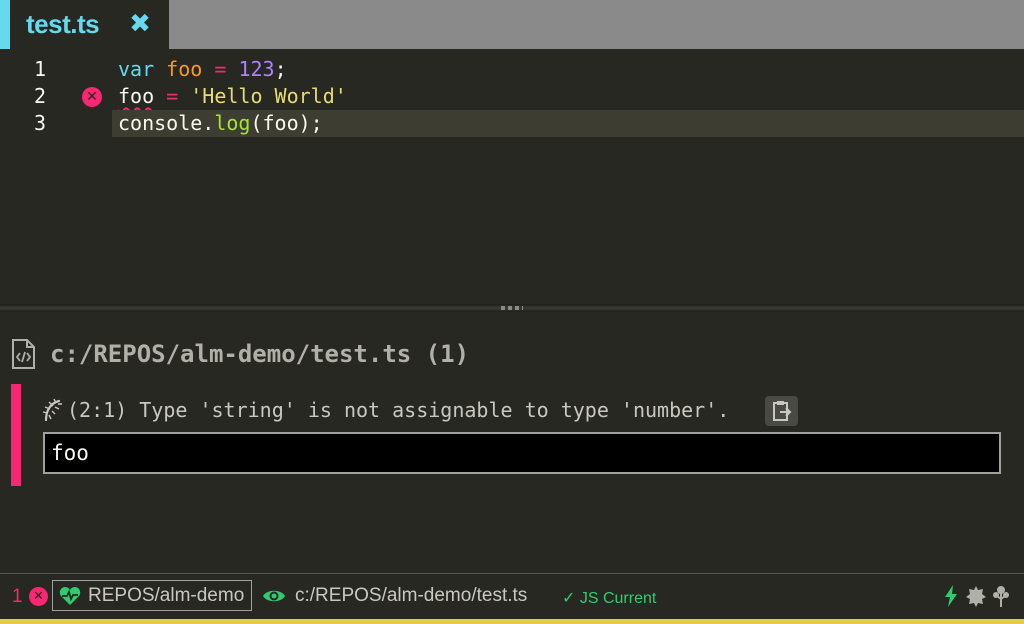 This screenshot has height=624, width=1024. What do you see at coordinates (256, 69) in the screenshot?
I see `code-token: 123` at bounding box center [256, 69].